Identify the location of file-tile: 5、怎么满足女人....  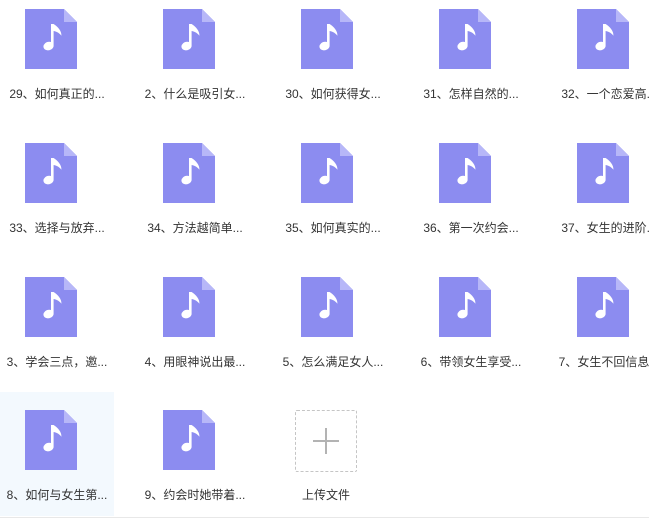
(333, 330).